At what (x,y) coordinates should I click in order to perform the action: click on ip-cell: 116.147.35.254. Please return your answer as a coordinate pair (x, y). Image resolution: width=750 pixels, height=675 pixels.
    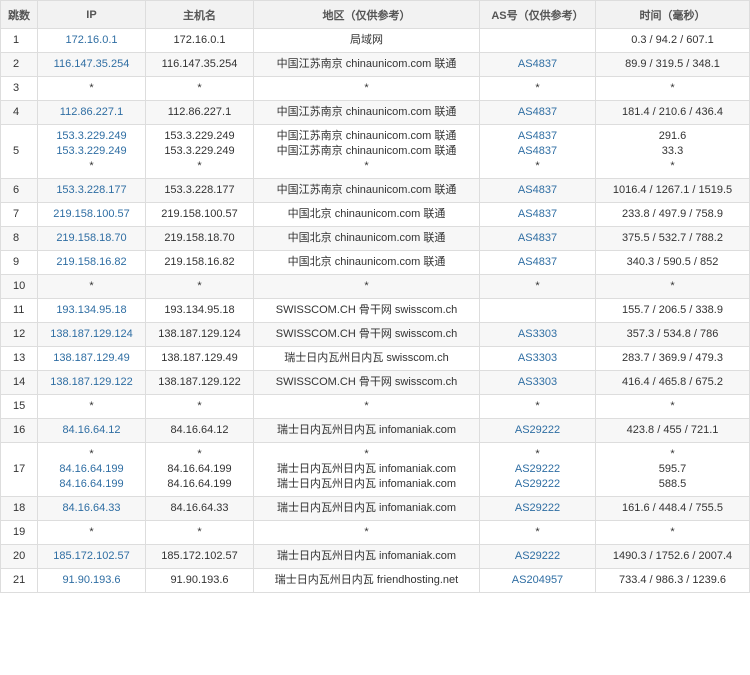
    Looking at the image, I should click on (91, 64).